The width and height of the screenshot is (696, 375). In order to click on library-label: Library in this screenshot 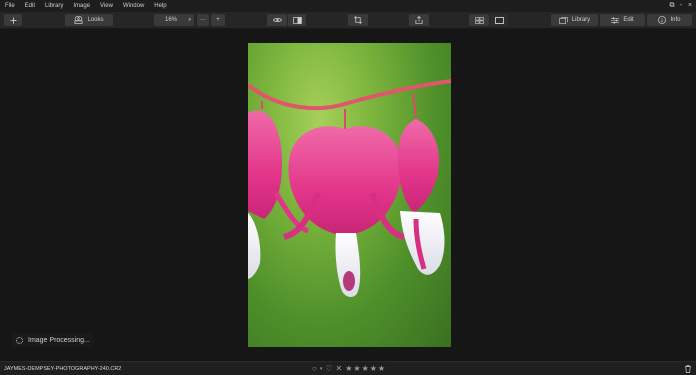, I will do `click(581, 20)`.